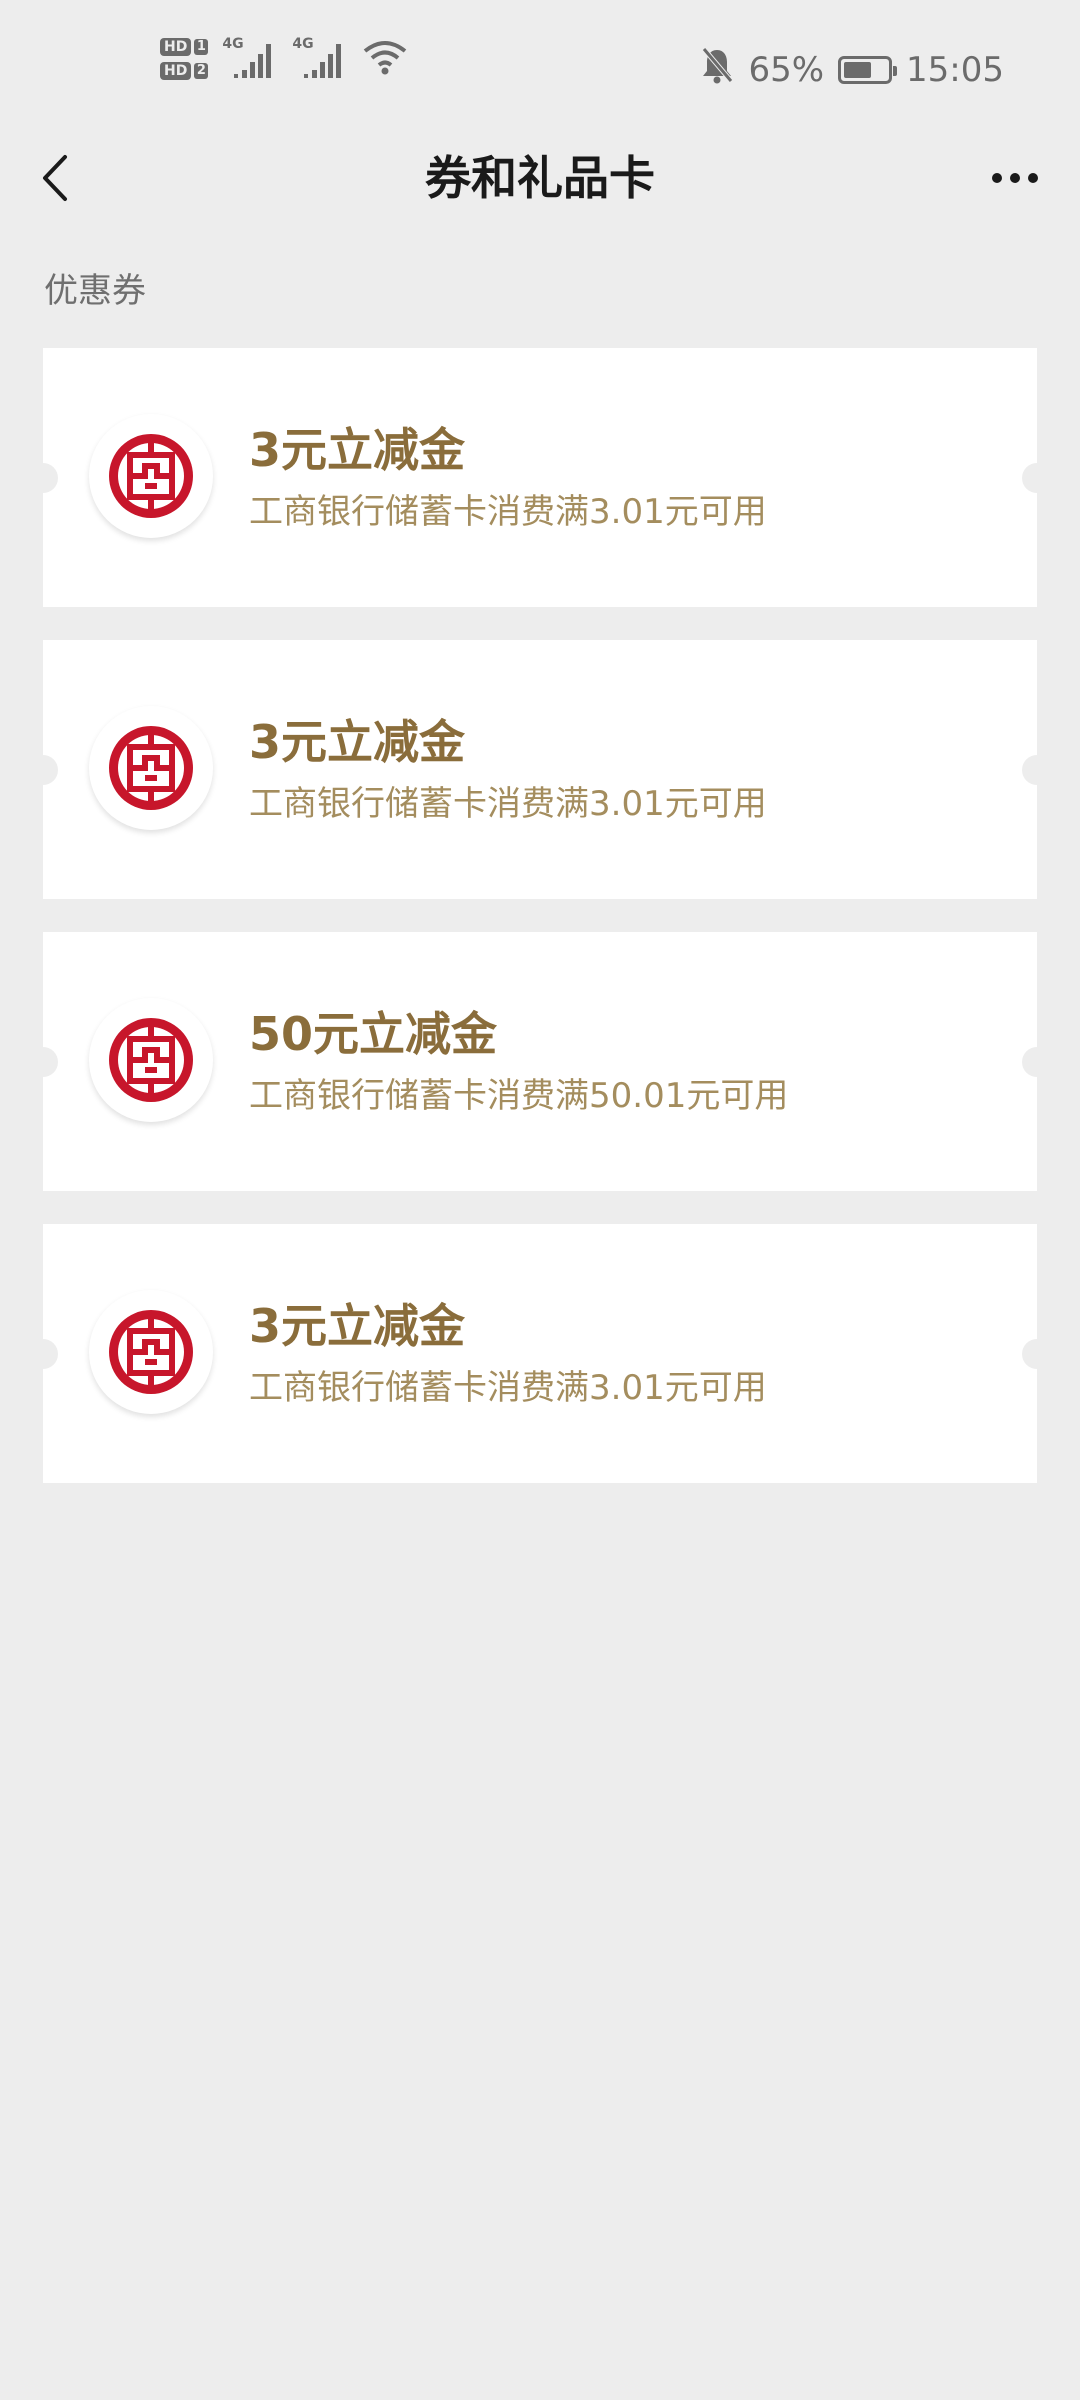 This screenshot has width=1080, height=2400. Describe the element at coordinates (540, 70) in the screenshot. I see `status-bar: HD 1 HD 2 4G 4G 65% 15:05` at that location.